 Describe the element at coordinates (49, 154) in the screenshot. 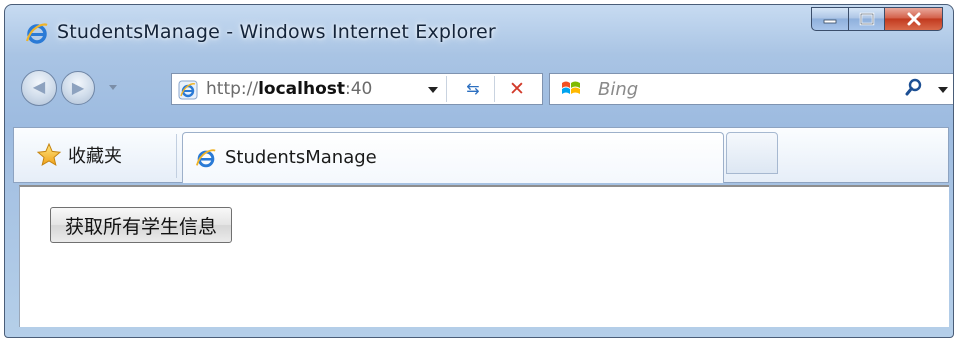

I see `star-icon` at that location.